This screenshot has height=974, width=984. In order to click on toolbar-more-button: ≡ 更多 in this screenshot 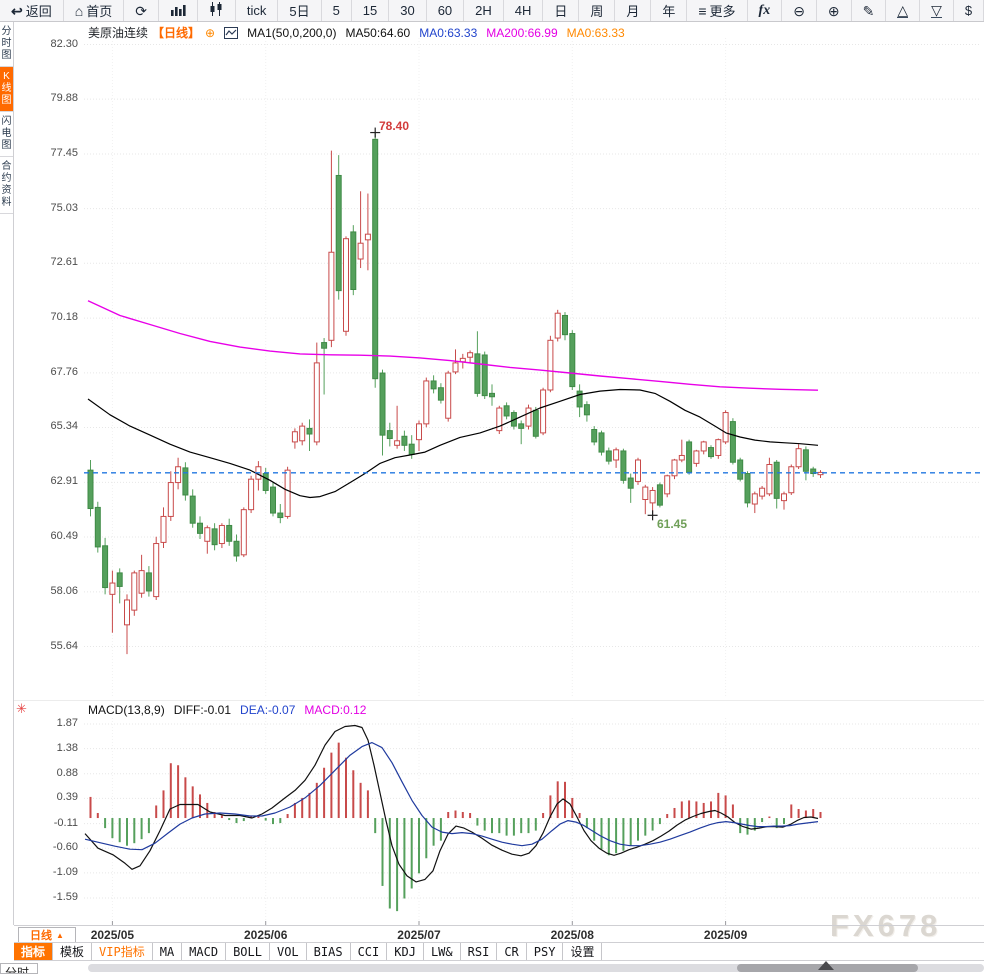, I will do `click(717, 10)`.